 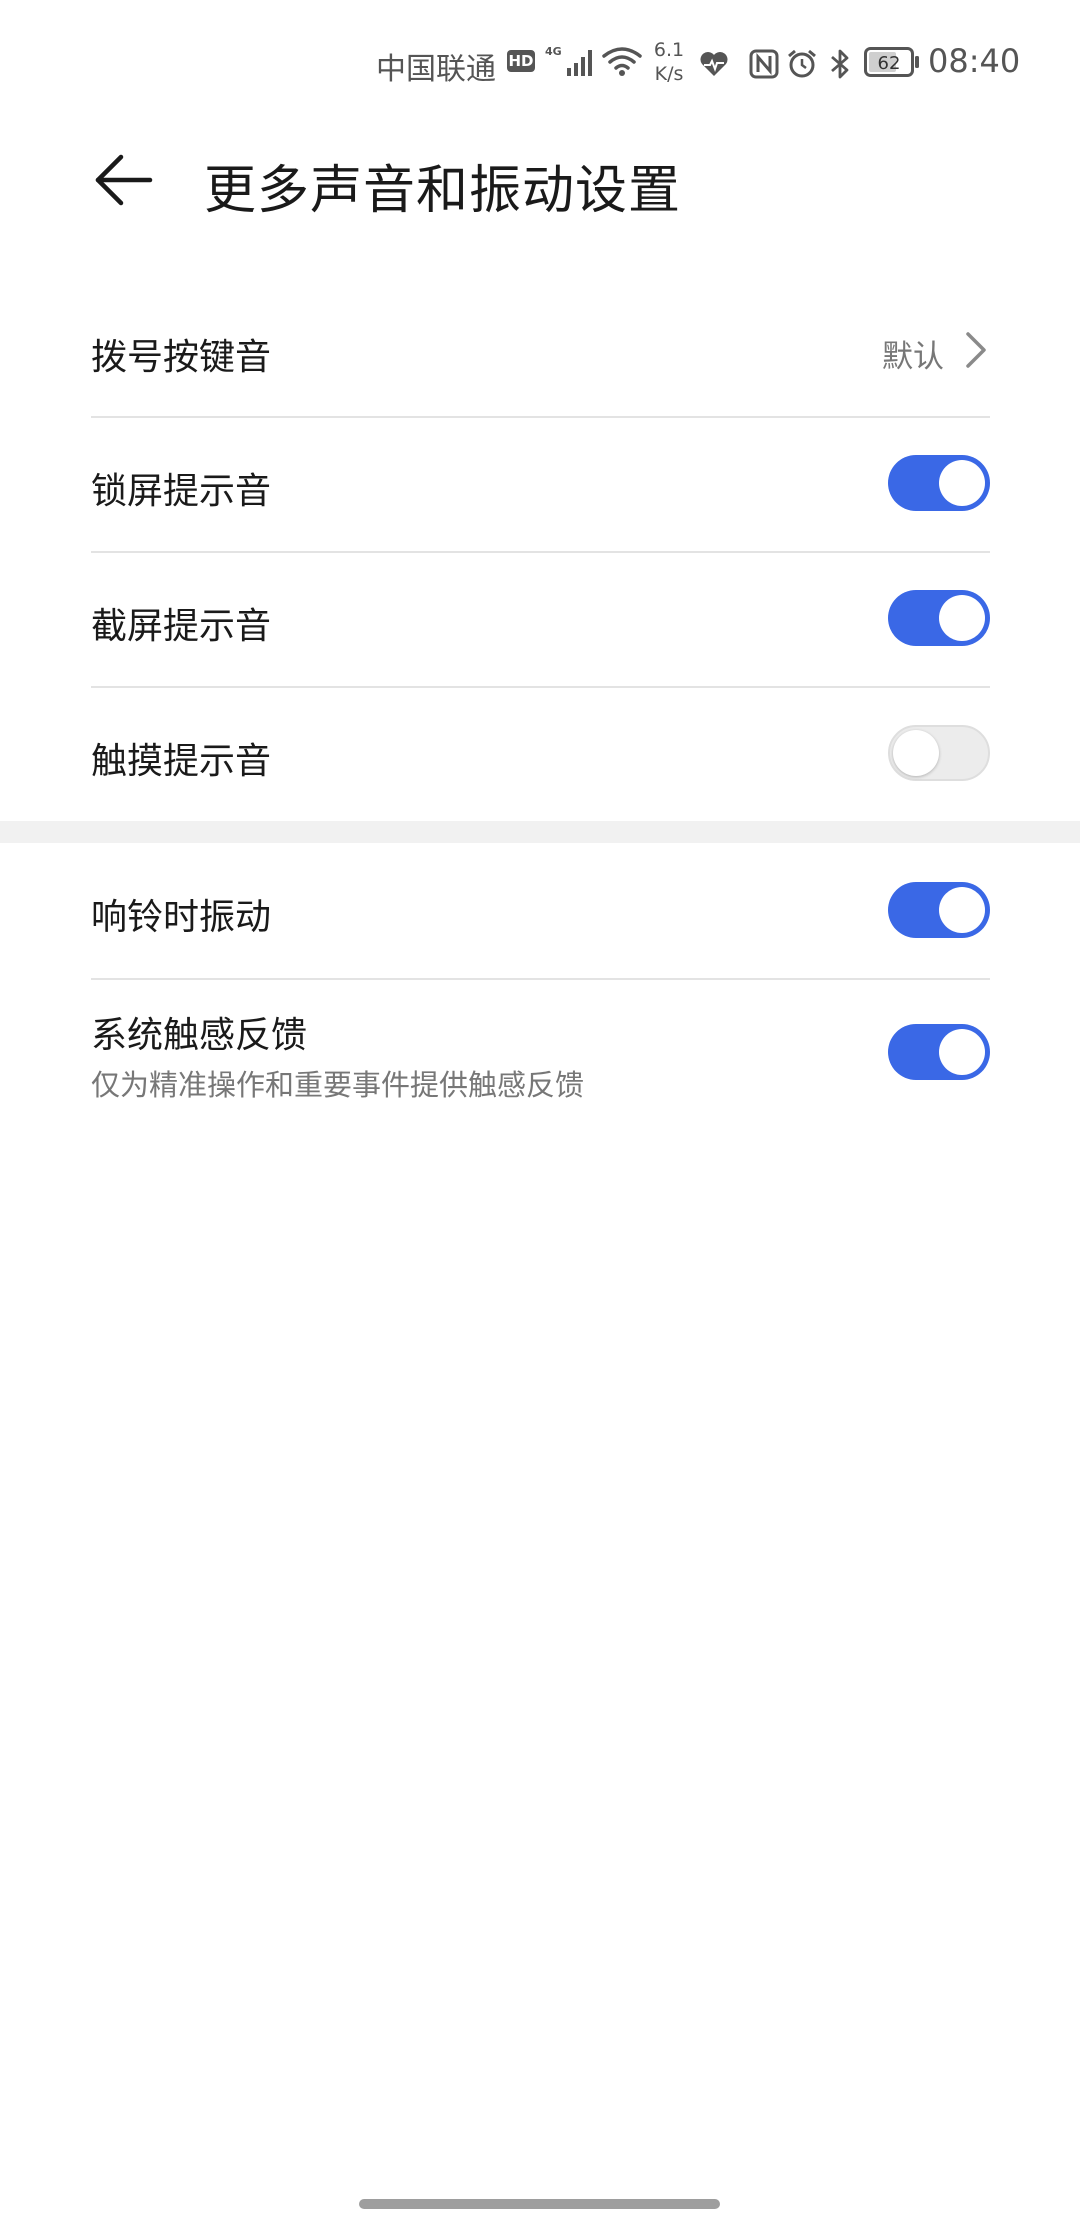 What do you see at coordinates (553, 51) in the screenshot?
I see `network-type-label: 4G` at bounding box center [553, 51].